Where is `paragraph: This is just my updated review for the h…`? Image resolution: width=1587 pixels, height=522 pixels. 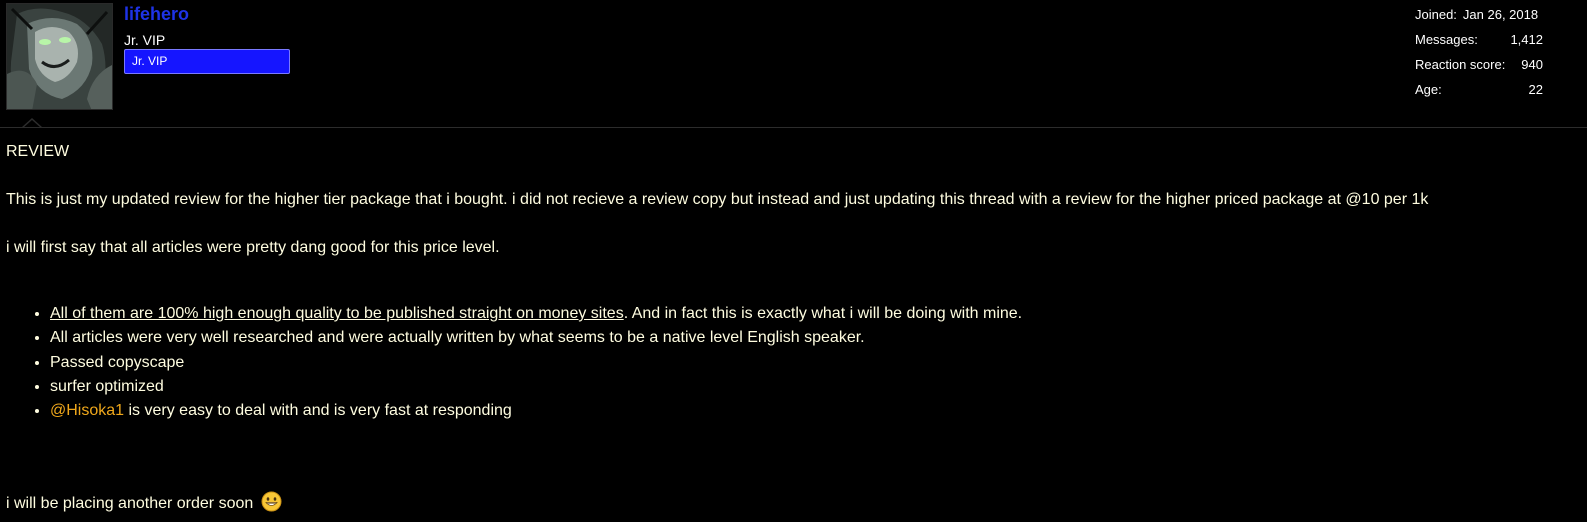
paragraph: This is just my updated review for the h… is located at coordinates (717, 199).